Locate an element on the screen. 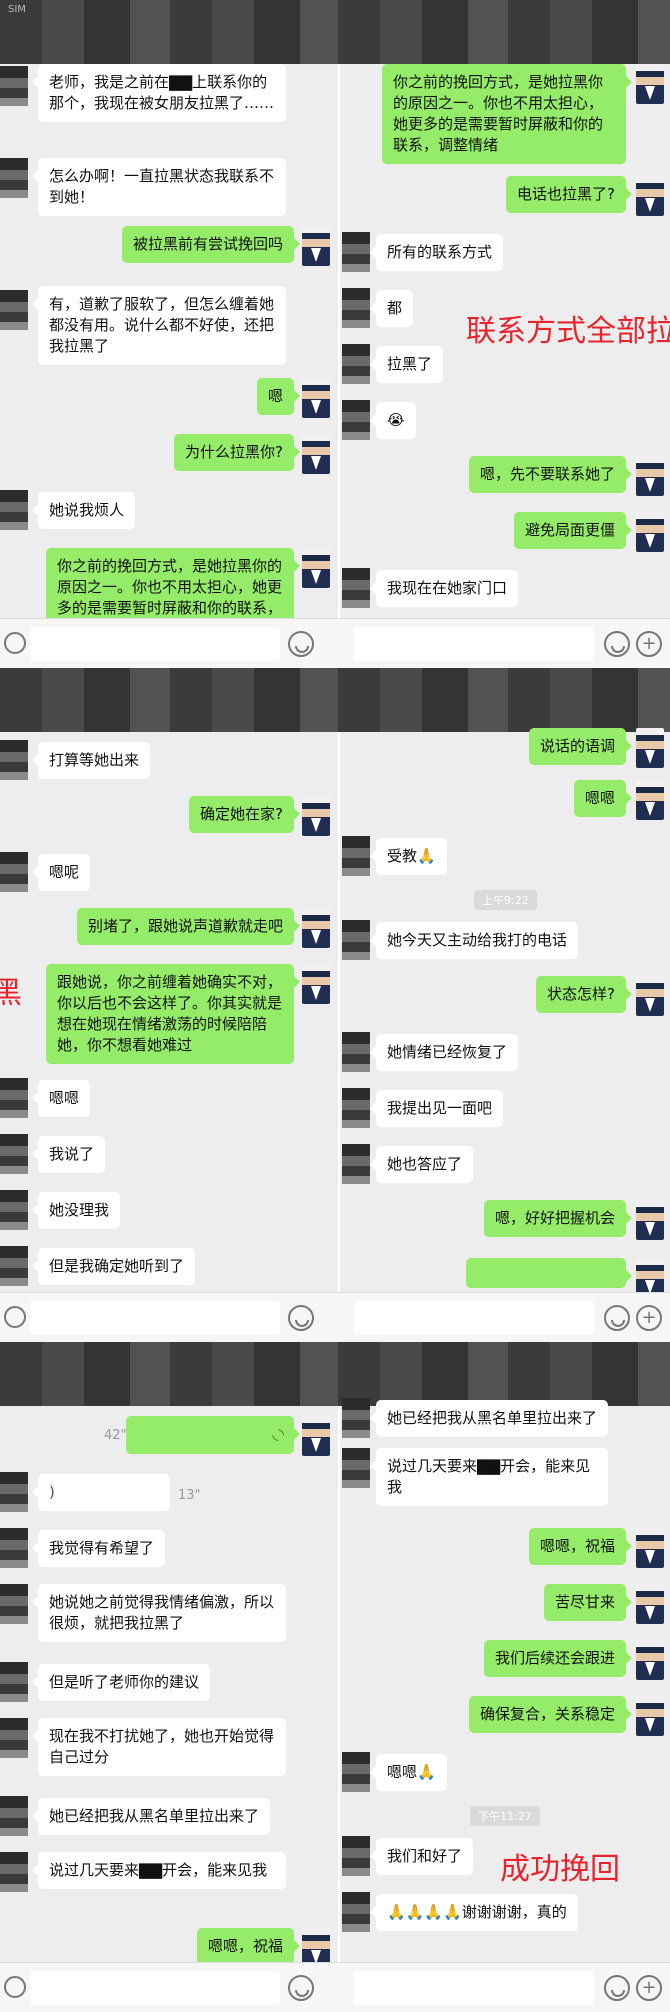 This screenshot has width=670, height=2012. message-bubble-sent: 别堵了，跟她说声道歉就走吧 is located at coordinates (188, 926).